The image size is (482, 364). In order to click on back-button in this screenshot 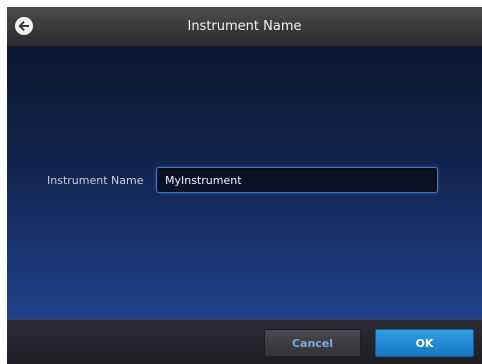, I will do `click(24, 26)`.